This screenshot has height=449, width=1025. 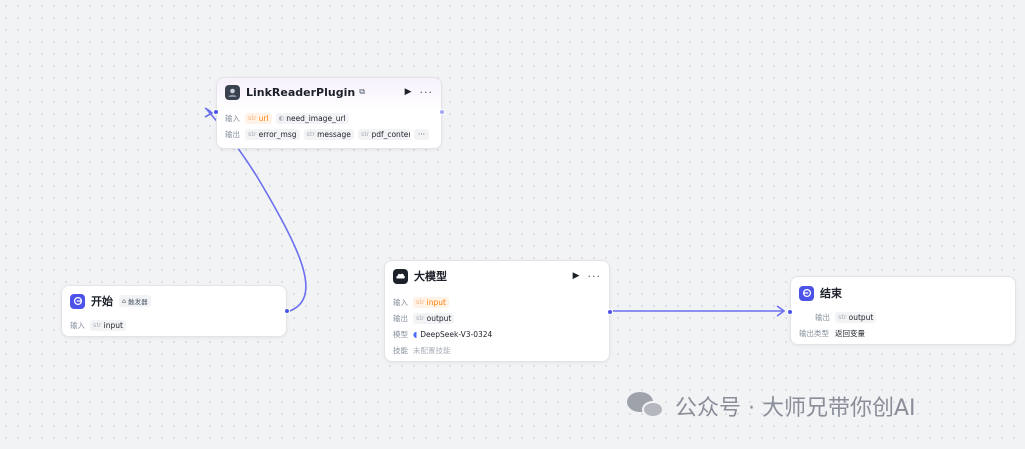 I want to click on output-type-row: 输出类型 返回变量, so click(x=903, y=333).